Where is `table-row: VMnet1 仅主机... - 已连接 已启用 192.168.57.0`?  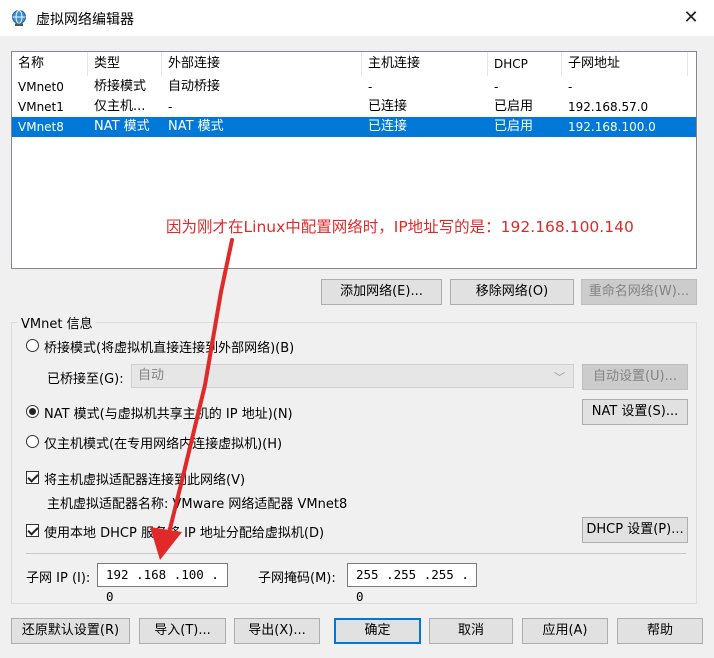 table-row: VMnet1 仅主机... - 已连接 已启用 192.168.57.0 is located at coordinates (354, 107).